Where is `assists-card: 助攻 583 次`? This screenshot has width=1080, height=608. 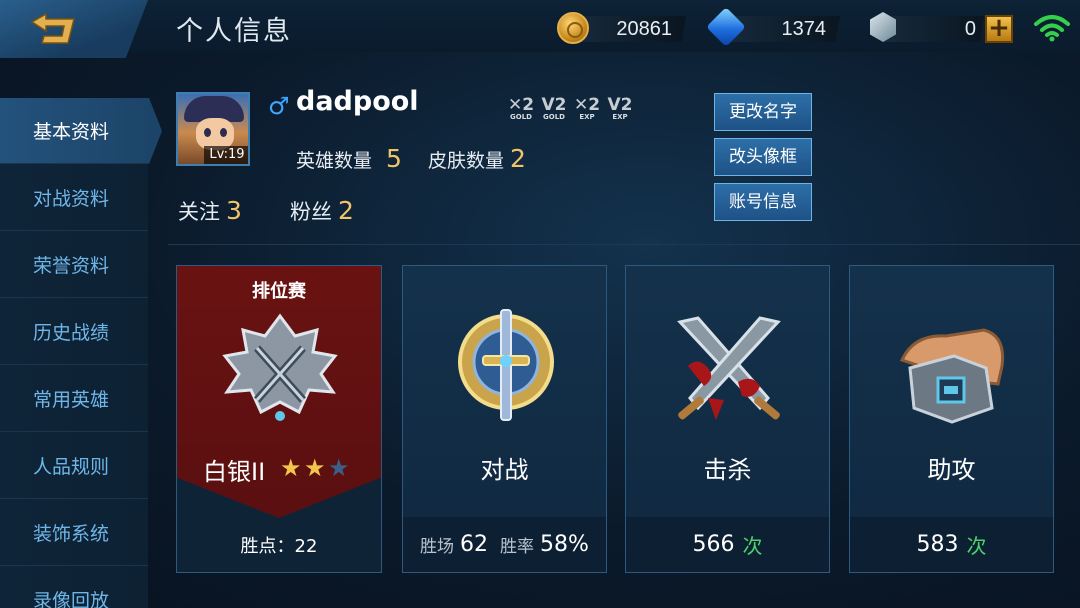
assists-card: 助攻 583 次 is located at coordinates (951, 419).